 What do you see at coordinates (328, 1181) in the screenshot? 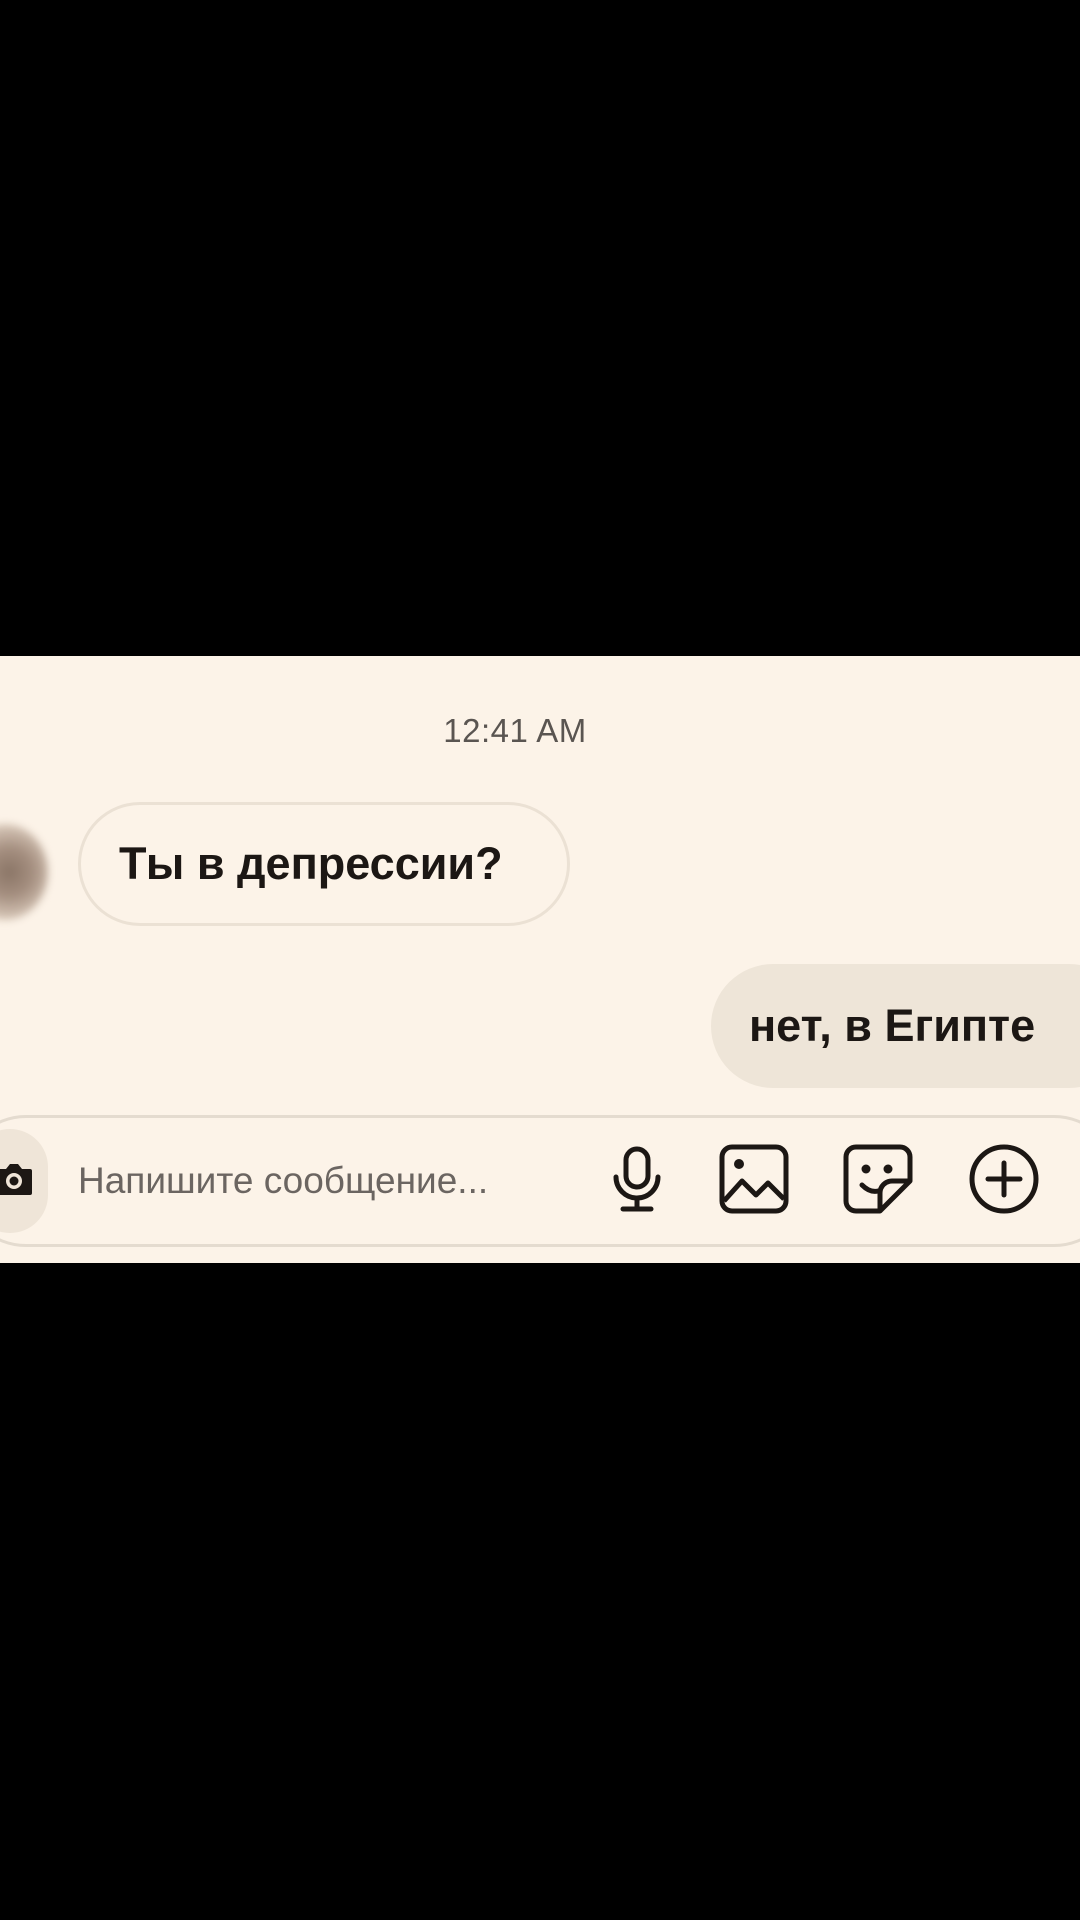
I see `message-input` at bounding box center [328, 1181].